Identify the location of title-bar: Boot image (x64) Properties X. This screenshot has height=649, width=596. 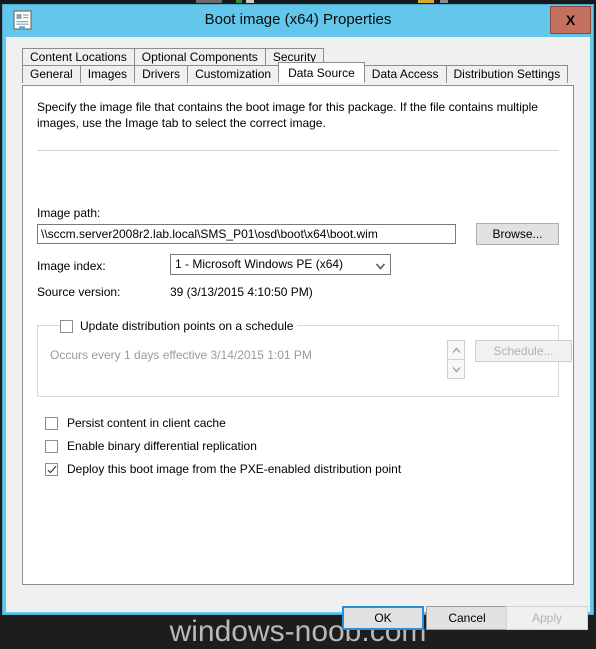
(298, 21).